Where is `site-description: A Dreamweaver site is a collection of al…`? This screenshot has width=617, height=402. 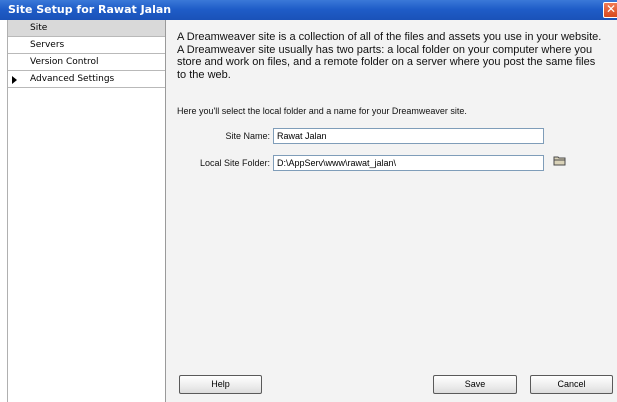 site-description: A Dreamweaver site is a collection of al… is located at coordinates (389, 56).